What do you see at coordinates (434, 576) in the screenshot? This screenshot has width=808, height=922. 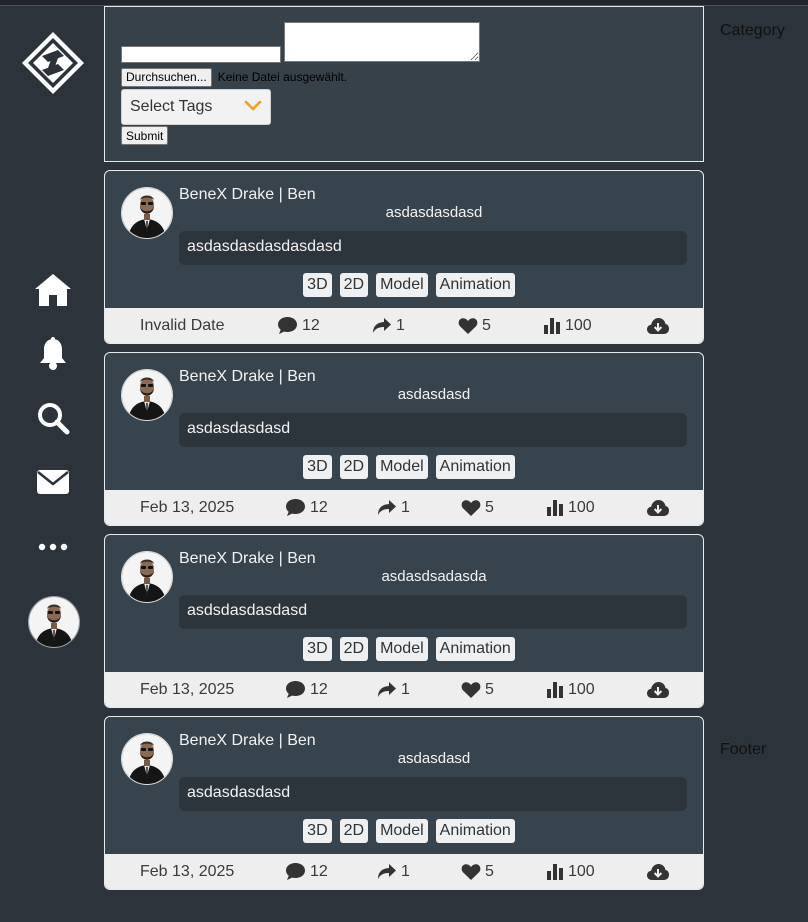 I see `post-title: asdasdsadasda` at bounding box center [434, 576].